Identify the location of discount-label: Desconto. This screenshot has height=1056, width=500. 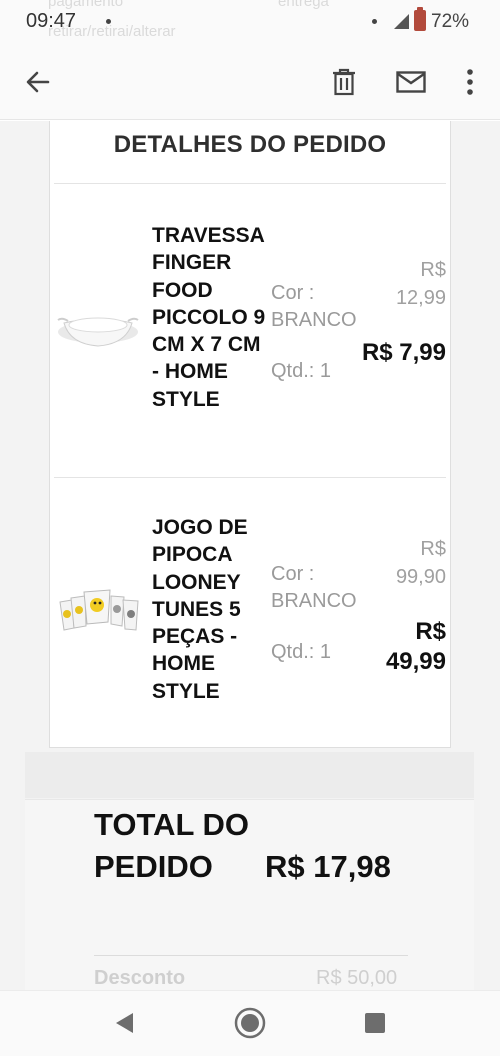
(140, 978).